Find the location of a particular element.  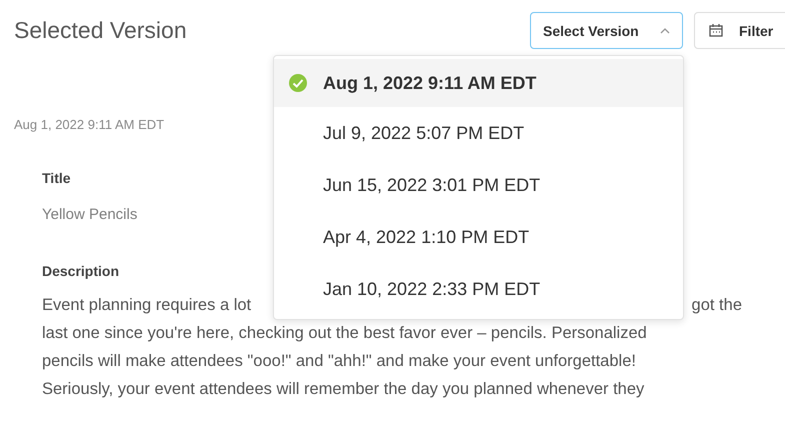

version-option: Jan 10, 2022 2:33 PM EDT is located at coordinates (478, 289).